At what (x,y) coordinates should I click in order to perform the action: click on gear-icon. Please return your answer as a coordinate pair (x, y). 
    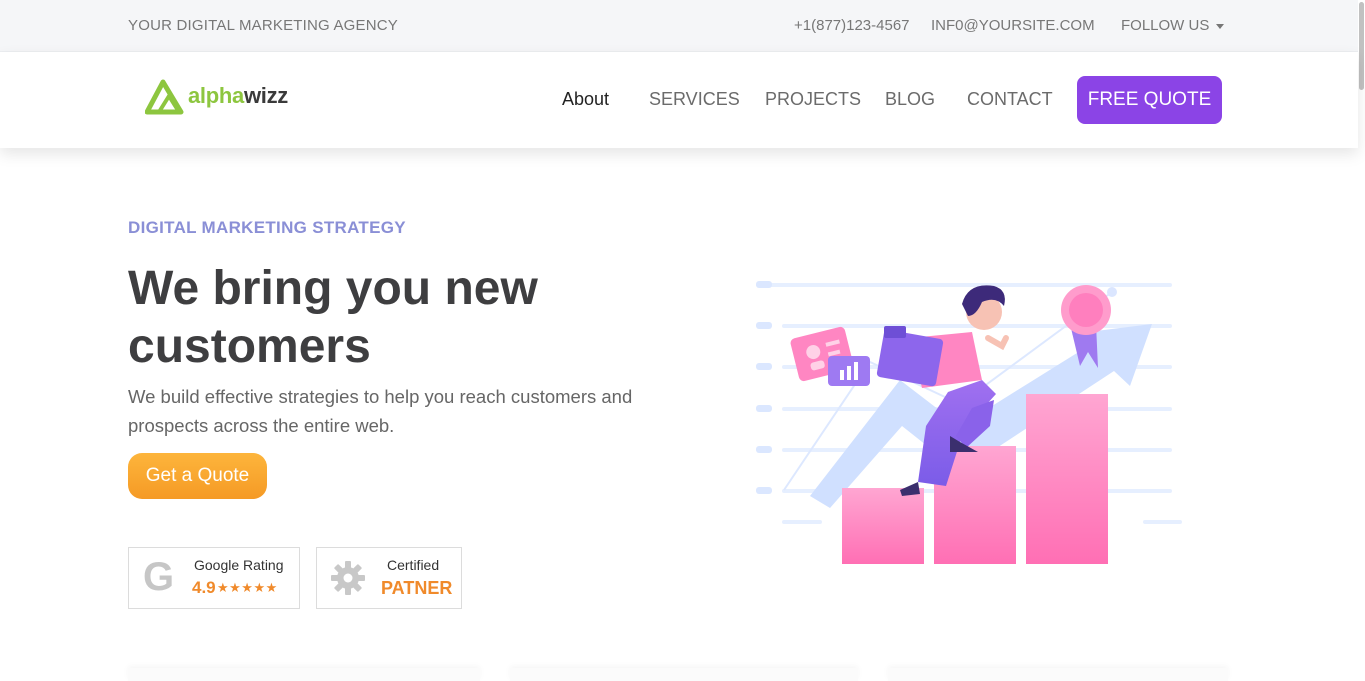
    Looking at the image, I should click on (348, 578).